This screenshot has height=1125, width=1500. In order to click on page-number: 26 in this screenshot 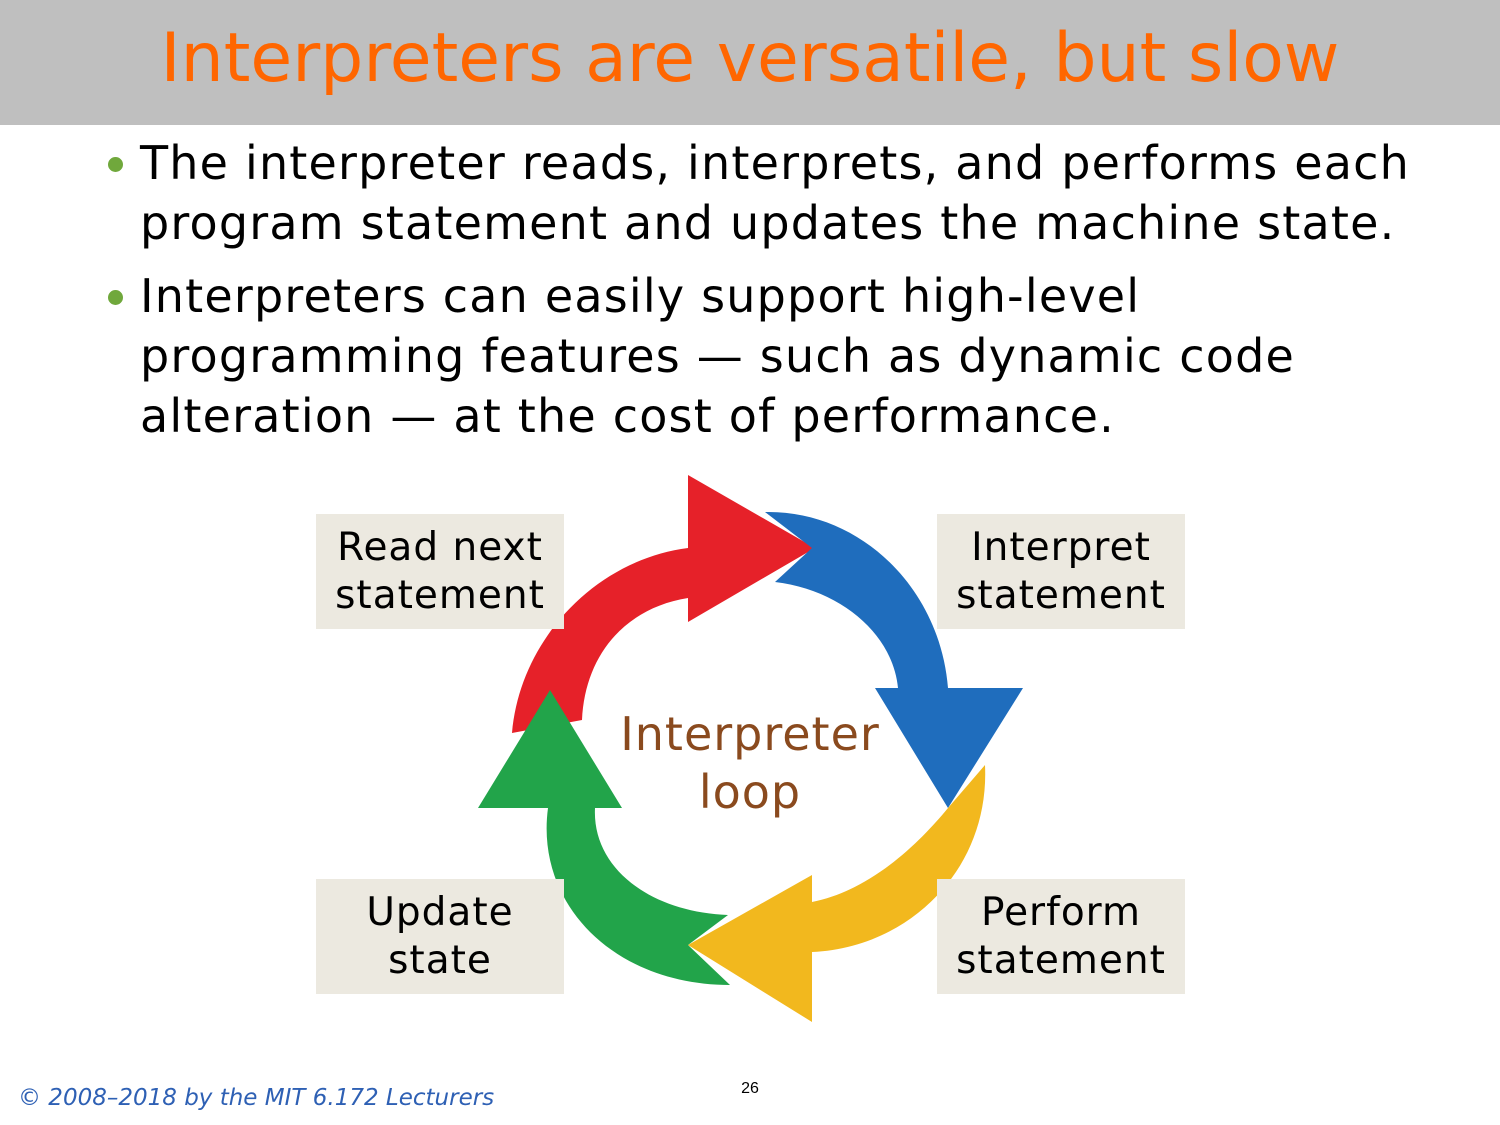, I will do `click(750, 1088)`.